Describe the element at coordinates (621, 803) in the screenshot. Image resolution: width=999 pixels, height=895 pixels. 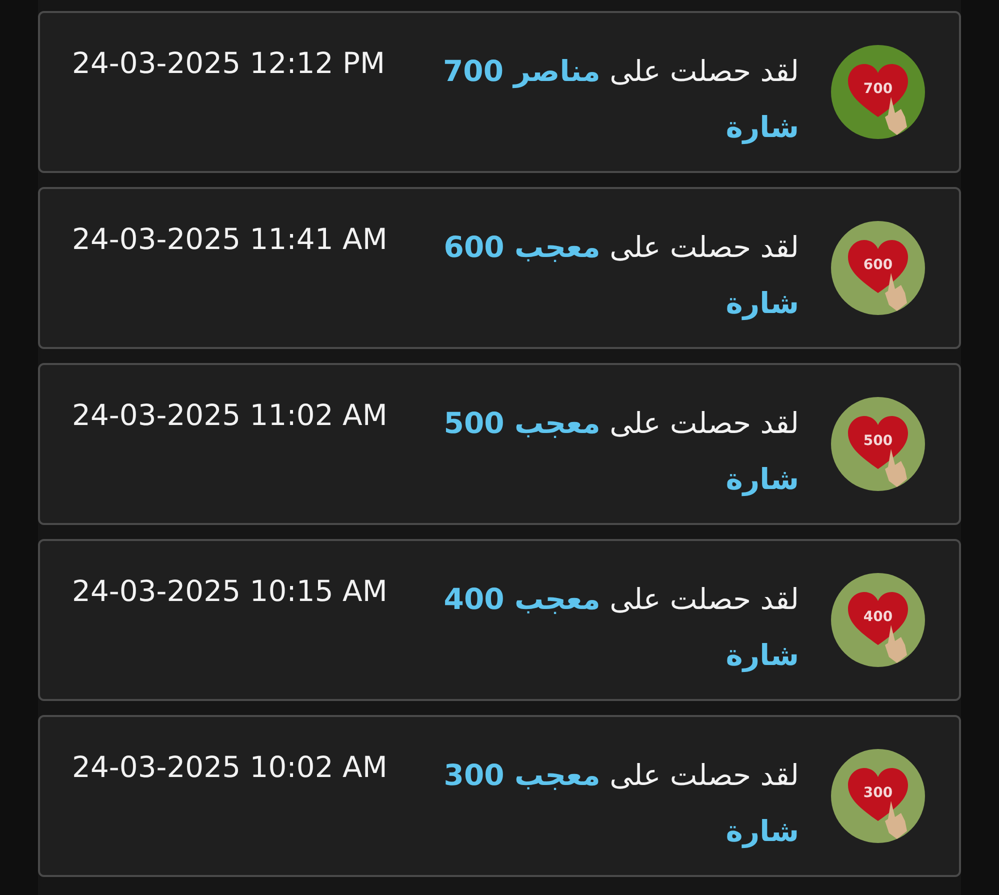
I see `notification-message: لقد حصلت على معجب 300 شارة` at that location.